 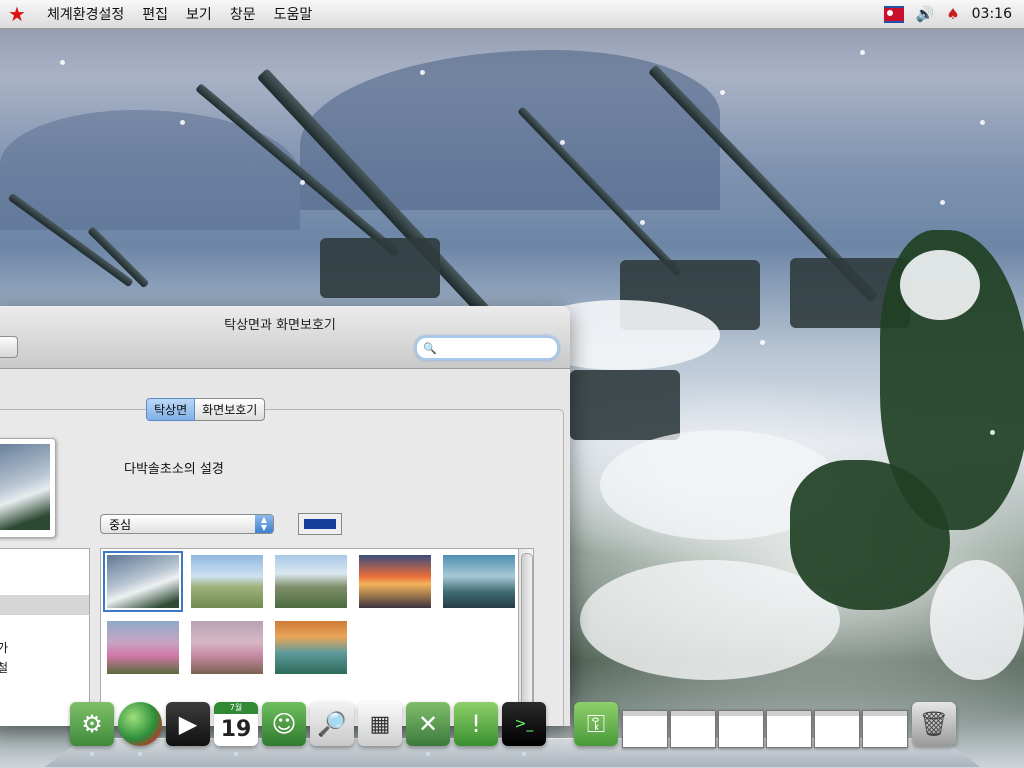 I want to click on current-wallpaper-name: 다박솔초소의 설경, so click(x=174, y=469).